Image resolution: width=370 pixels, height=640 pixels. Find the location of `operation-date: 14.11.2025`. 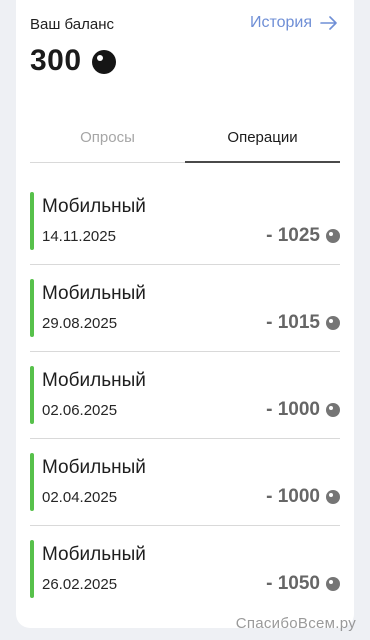

operation-date: 14.11.2025 is located at coordinates (79, 236).